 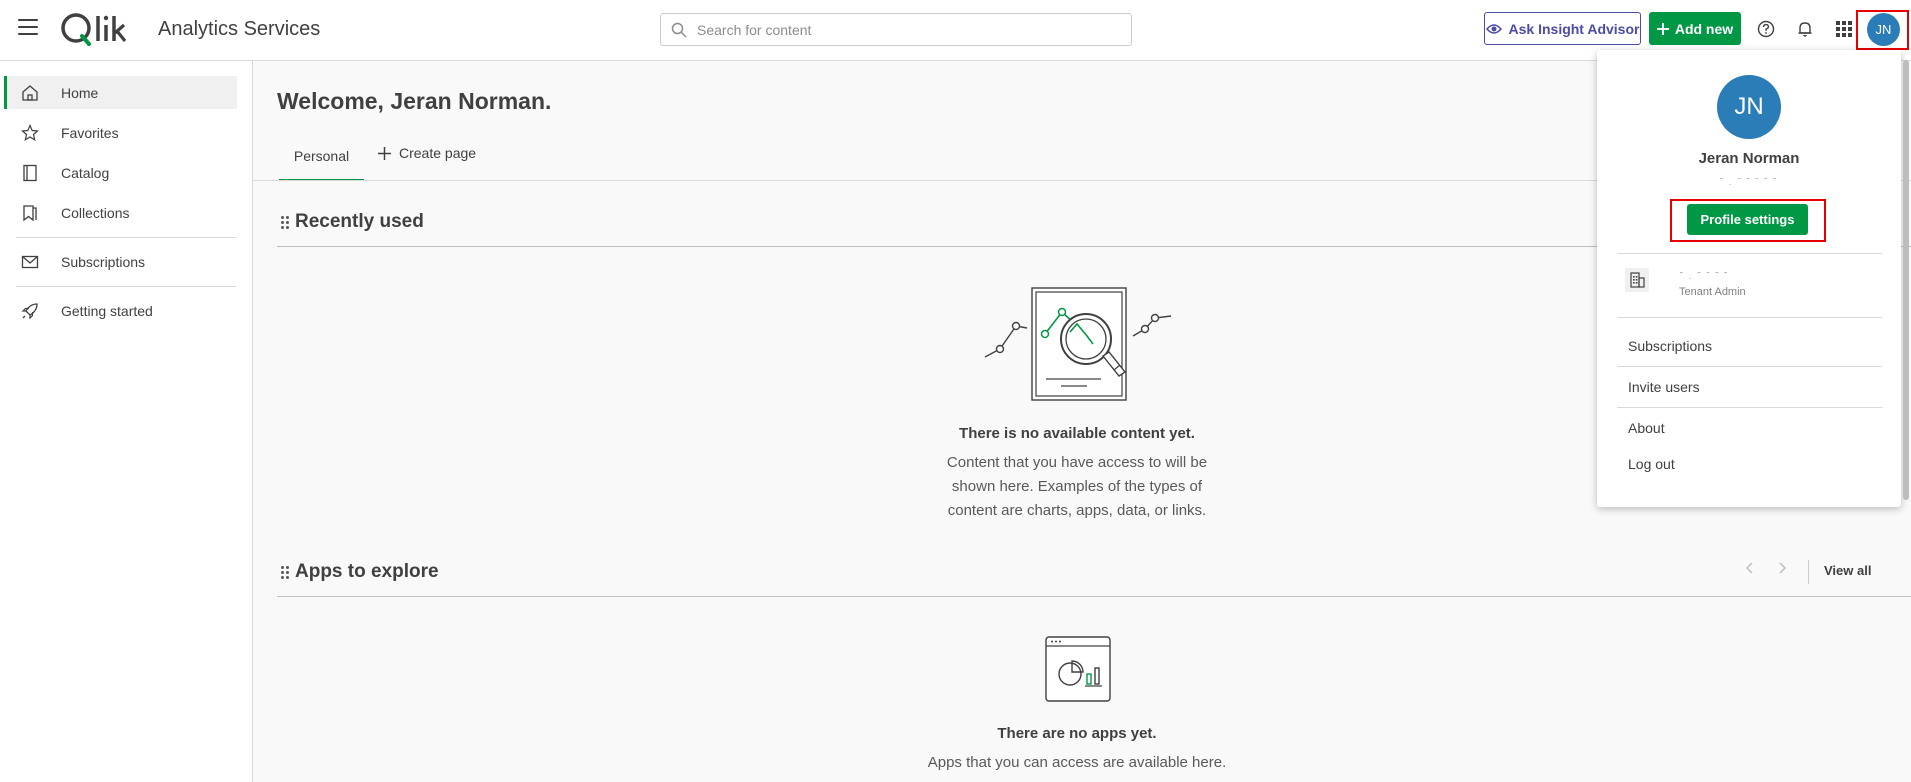 I want to click on section-divider, so click(x=1094, y=596).